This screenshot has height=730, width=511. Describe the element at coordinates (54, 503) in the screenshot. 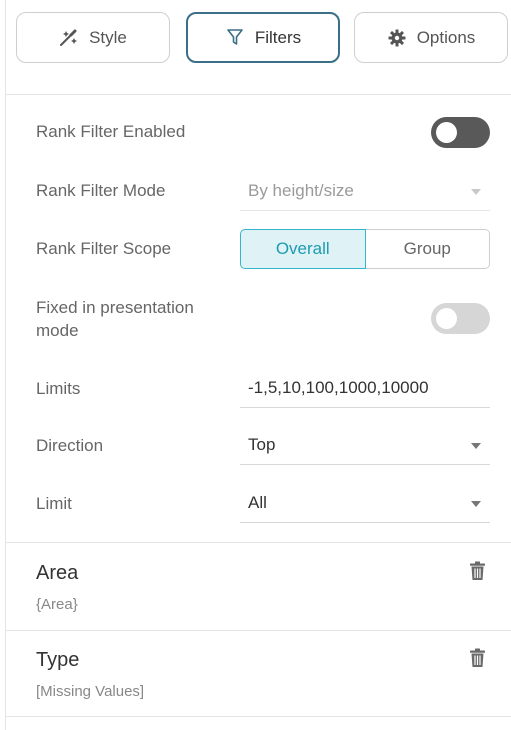

I see `limit-label: Limit` at that location.